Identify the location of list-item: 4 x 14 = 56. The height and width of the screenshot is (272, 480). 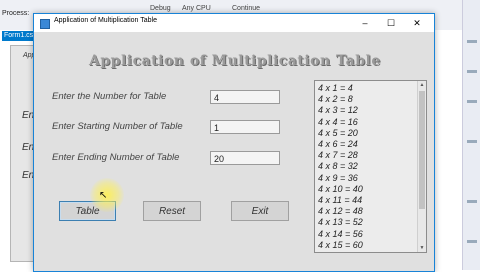
(340, 234).